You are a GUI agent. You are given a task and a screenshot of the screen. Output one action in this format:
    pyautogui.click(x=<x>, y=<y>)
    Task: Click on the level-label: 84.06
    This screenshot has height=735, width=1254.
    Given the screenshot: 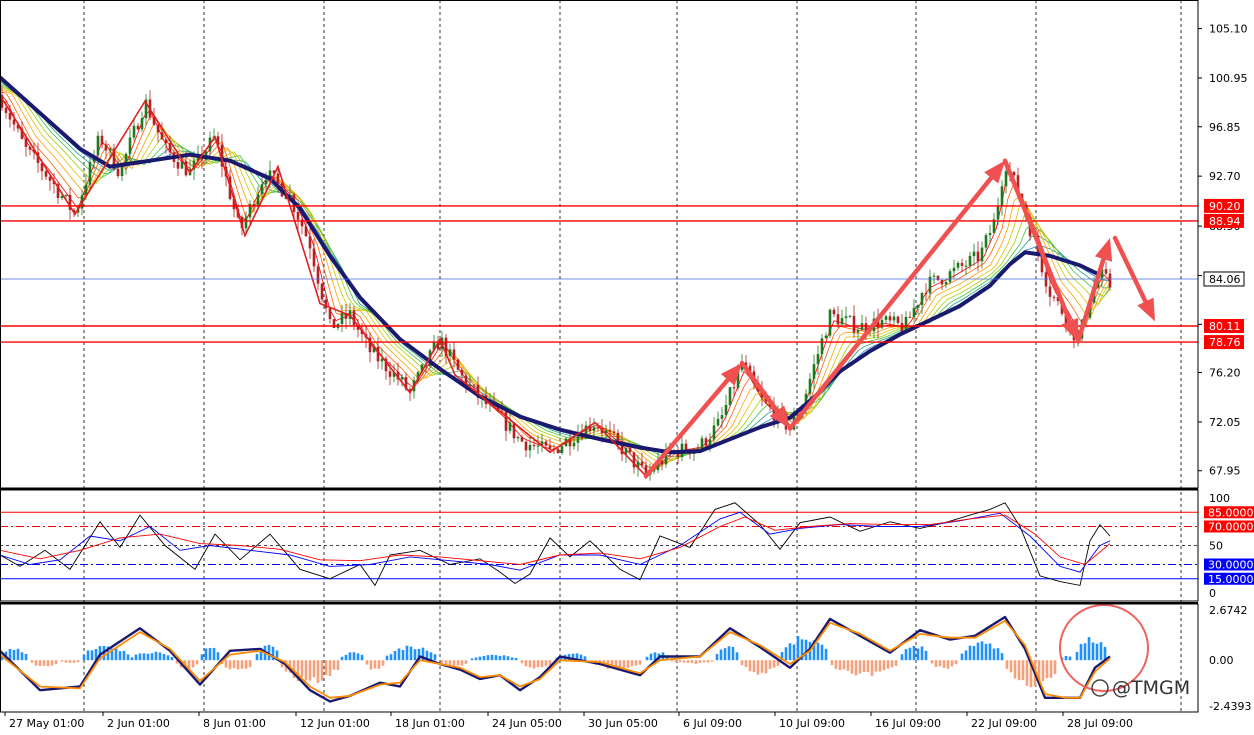 What is the action you would take?
    pyautogui.click(x=1225, y=279)
    